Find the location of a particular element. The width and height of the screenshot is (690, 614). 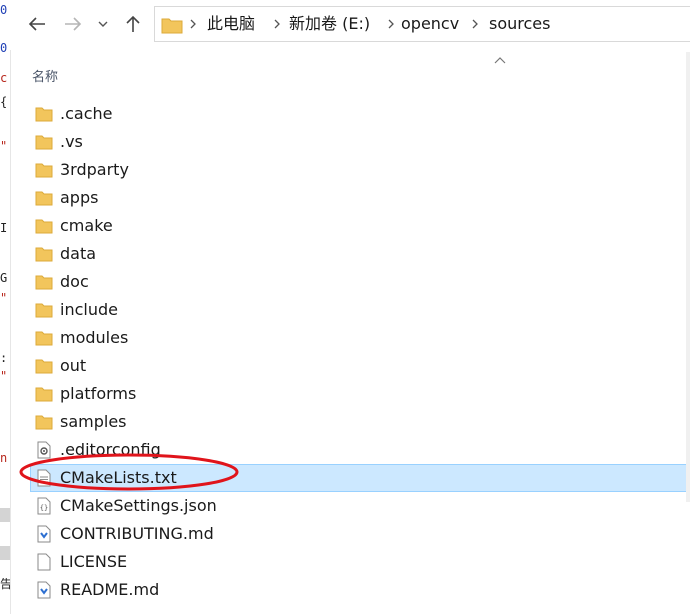

breadcrumb-this-pc: 此电脑 is located at coordinates (231, 24).